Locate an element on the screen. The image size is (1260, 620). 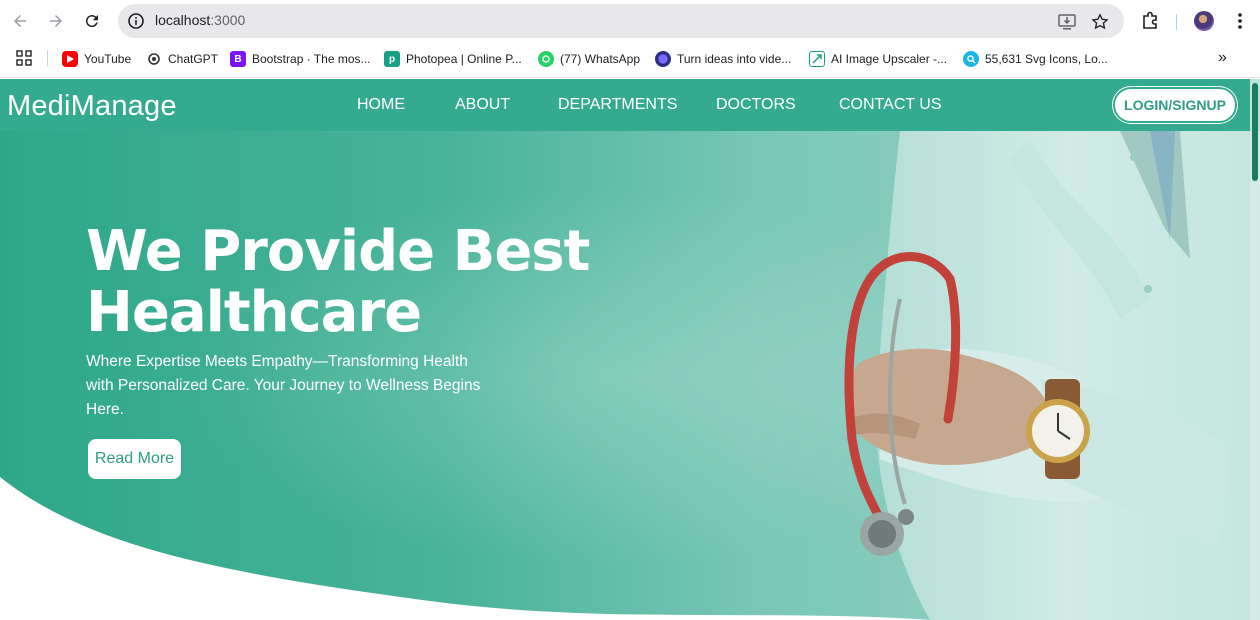
svg-icons-icon is located at coordinates (971, 59).